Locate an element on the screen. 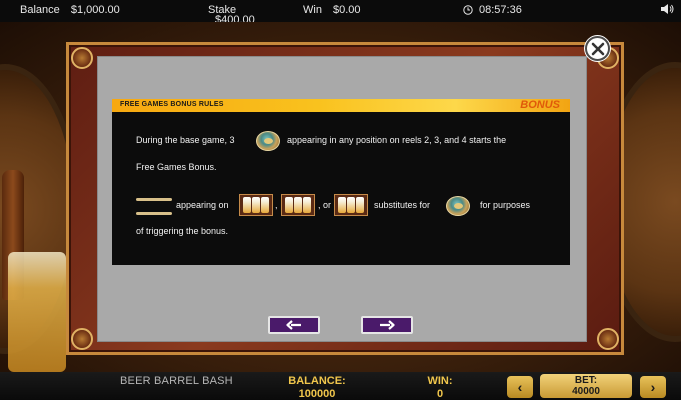 This screenshot has width=681, height=400. arrow-right-icon is located at coordinates (387, 325).